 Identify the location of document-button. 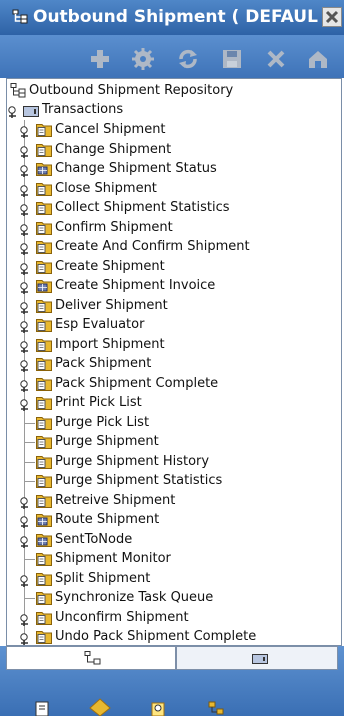
(42, 707).